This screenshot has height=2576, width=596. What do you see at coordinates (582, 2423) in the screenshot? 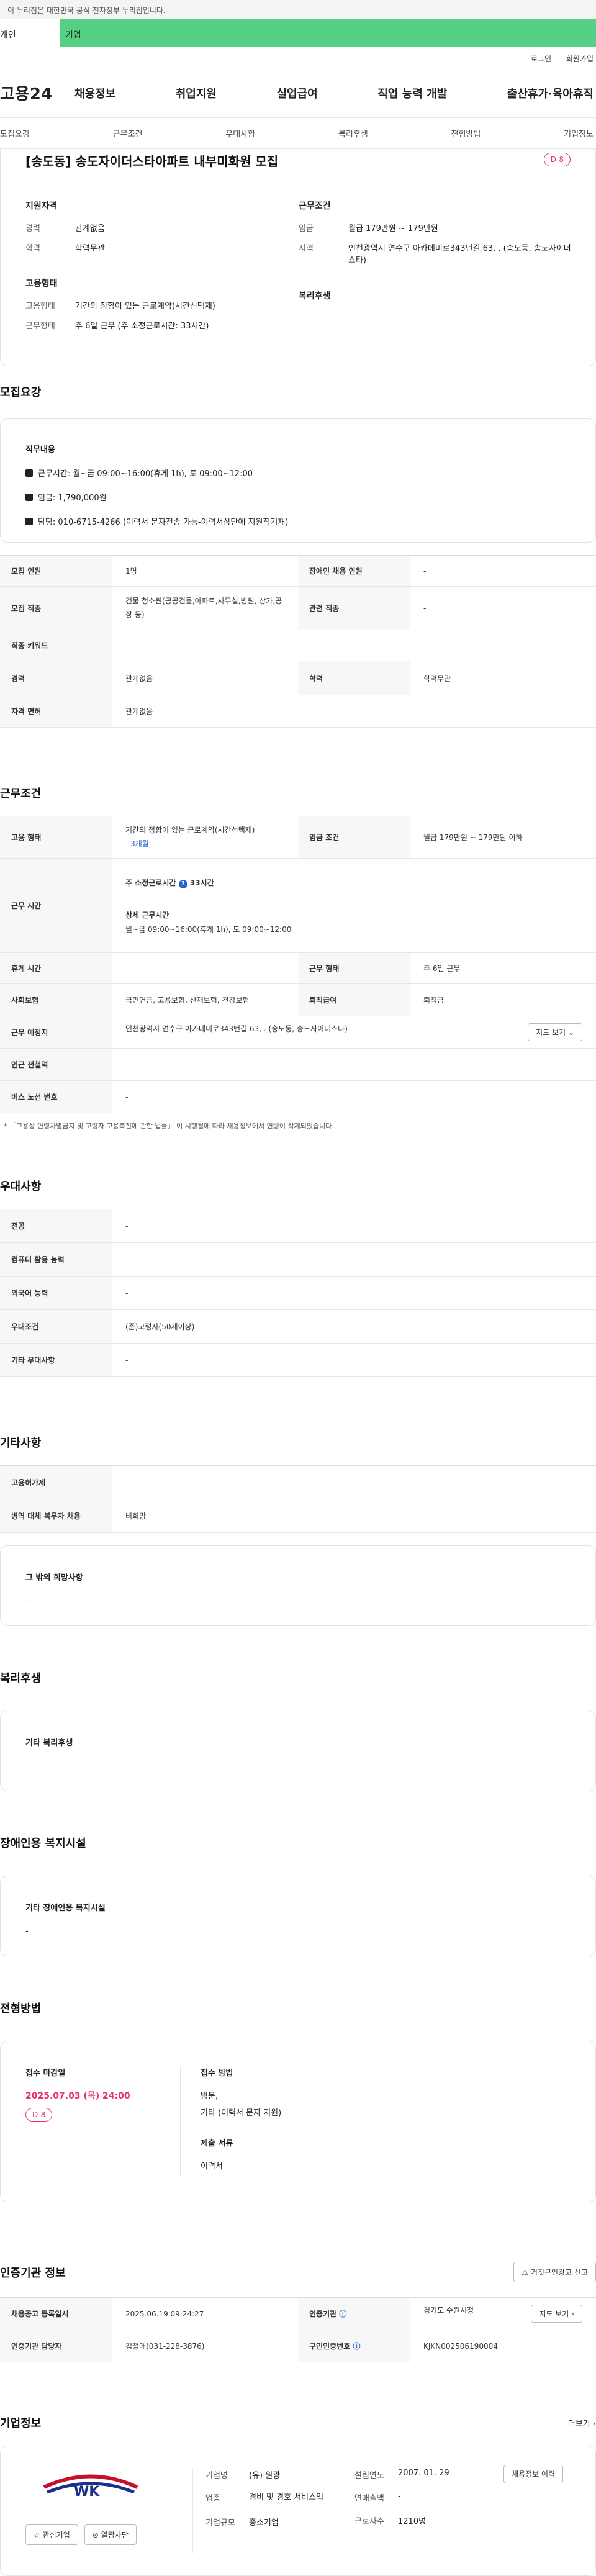
I see `company-more-link: 더보기 ›` at bounding box center [582, 2423].